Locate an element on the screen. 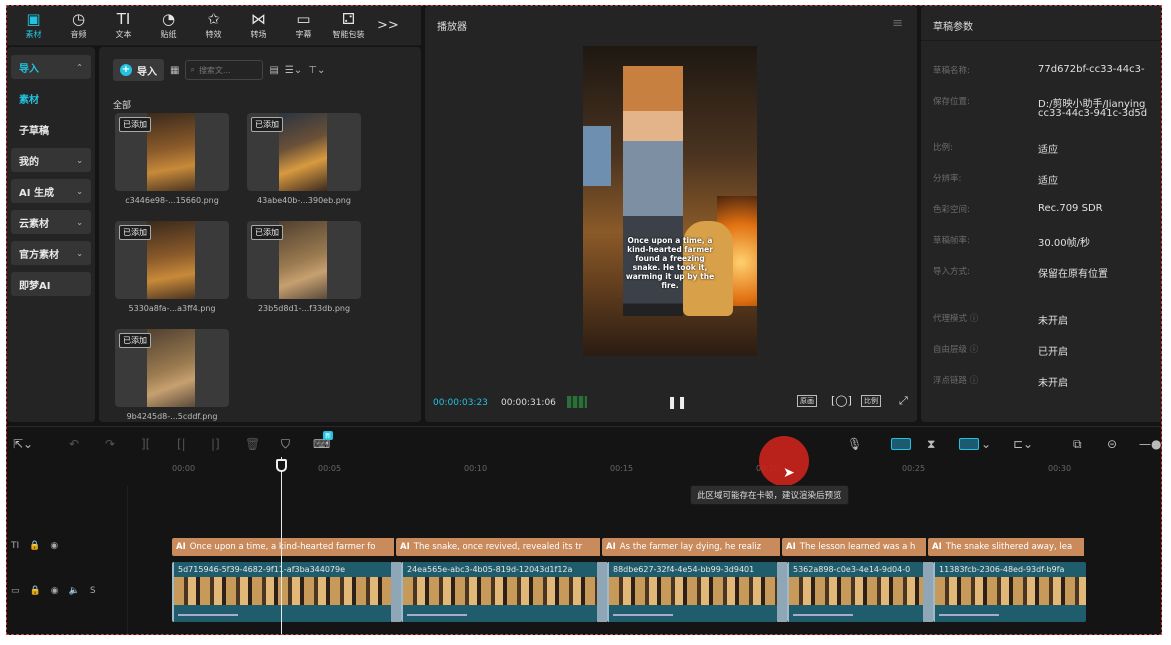  sidebar-item-jimeng-ai: 即梦AI is located at coordinates (51, 284).